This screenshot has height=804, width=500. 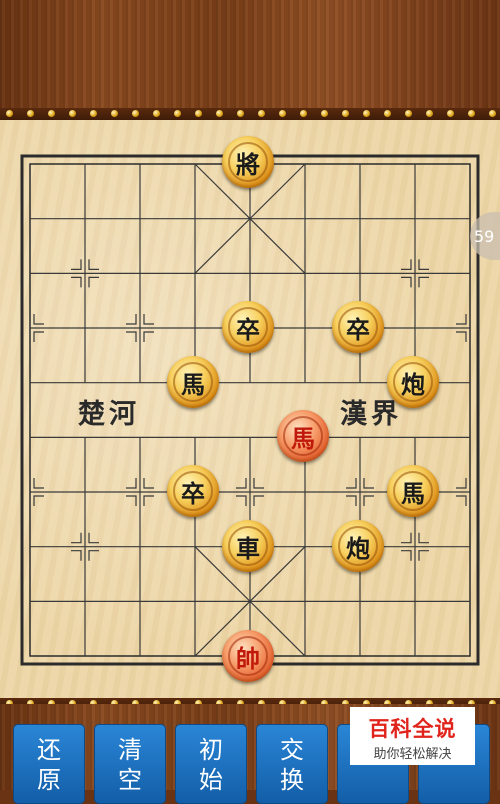 I want to click on initial-button: 初始, so click(x=211, y=764).